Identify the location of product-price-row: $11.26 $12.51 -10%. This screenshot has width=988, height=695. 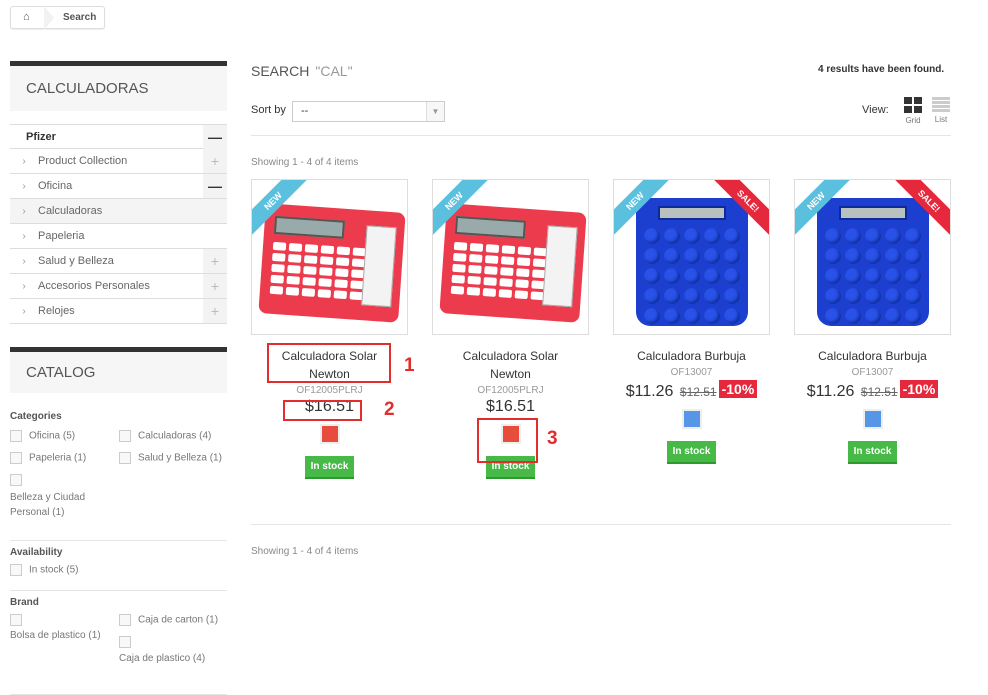
(872, 390).